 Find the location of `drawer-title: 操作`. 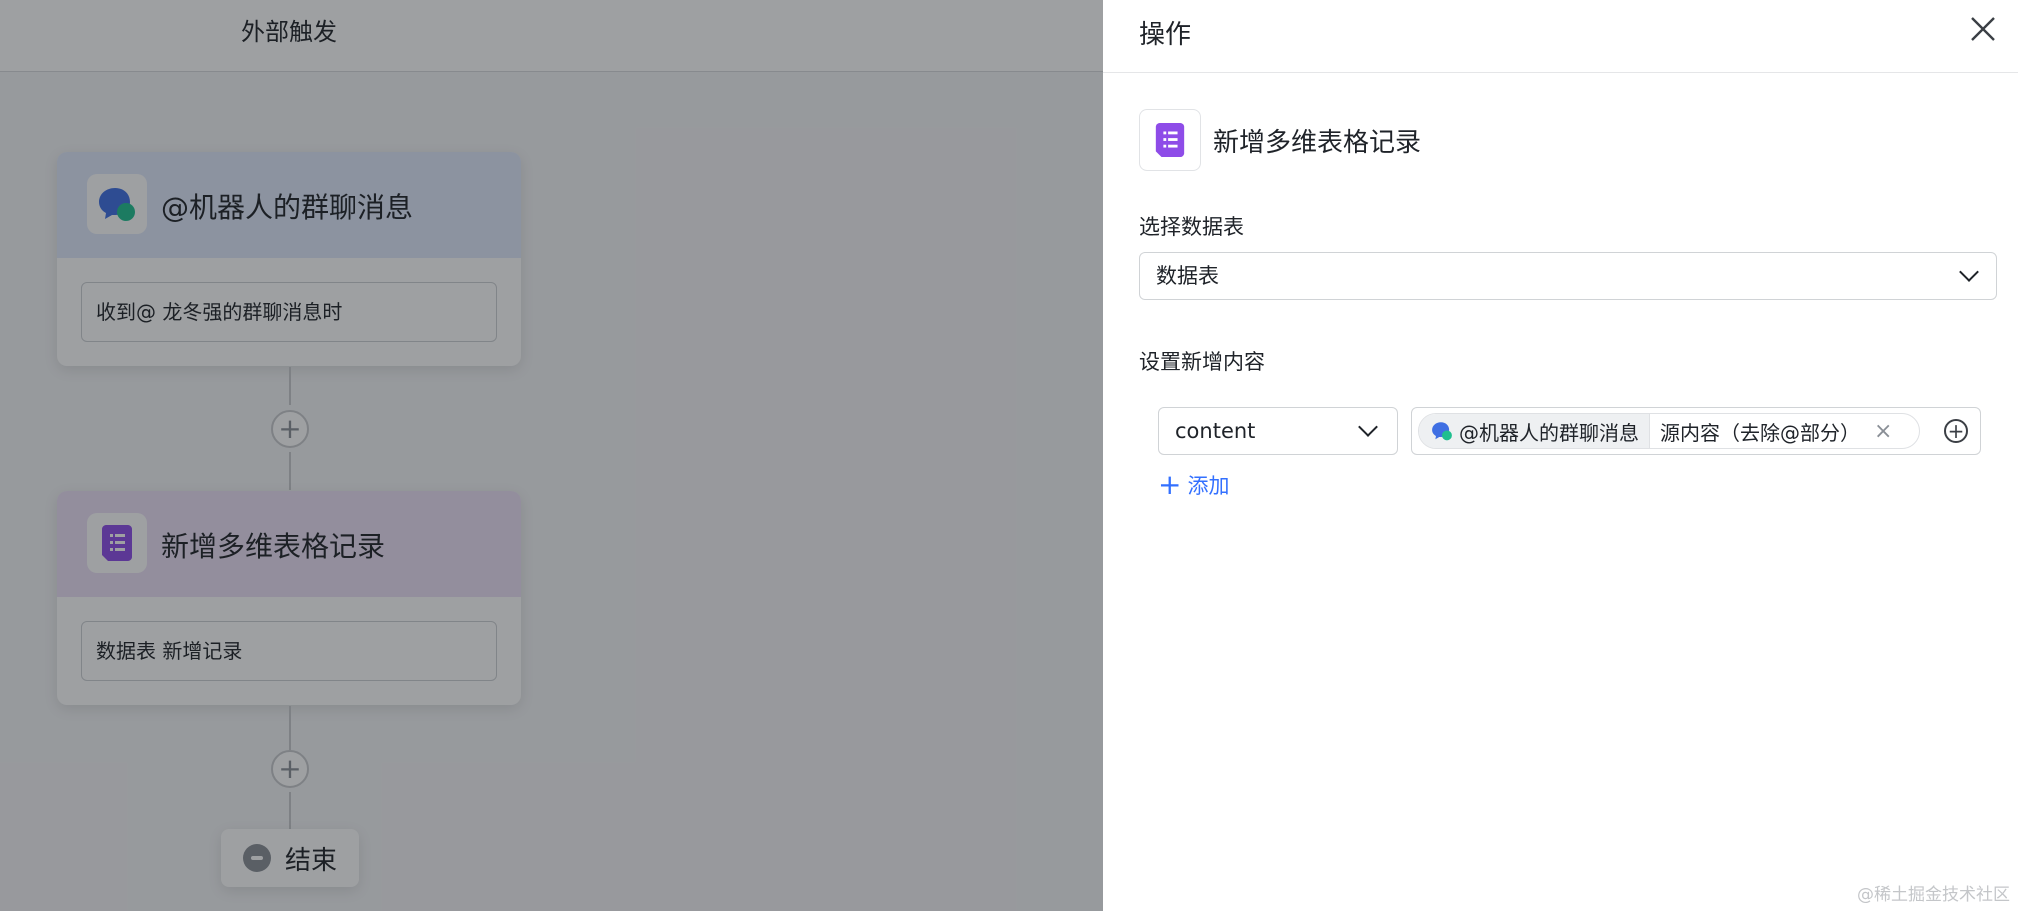

drawer-title: 操作 is located at coordinates (1165, 35).